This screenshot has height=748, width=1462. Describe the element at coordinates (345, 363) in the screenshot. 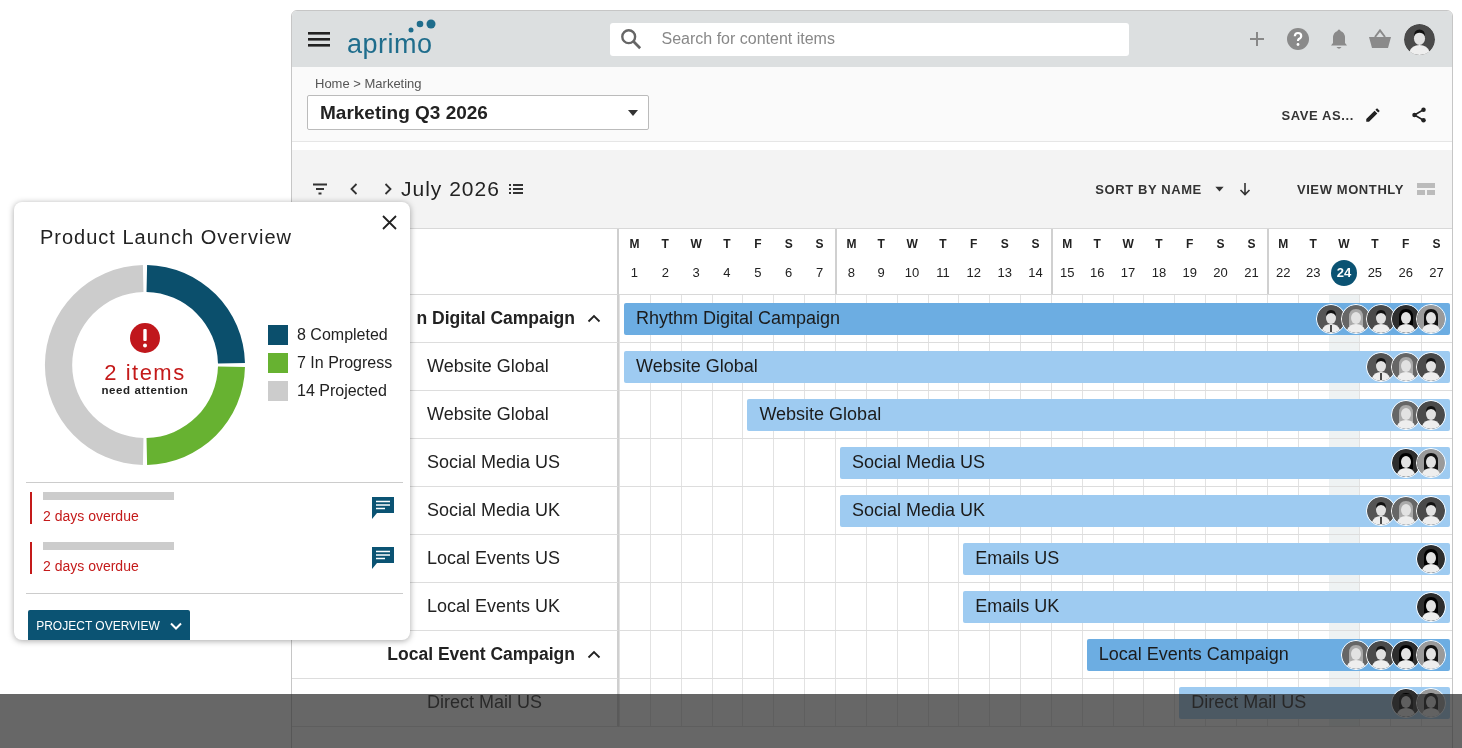

I see `legend-label: 7 In Progress` at that location.